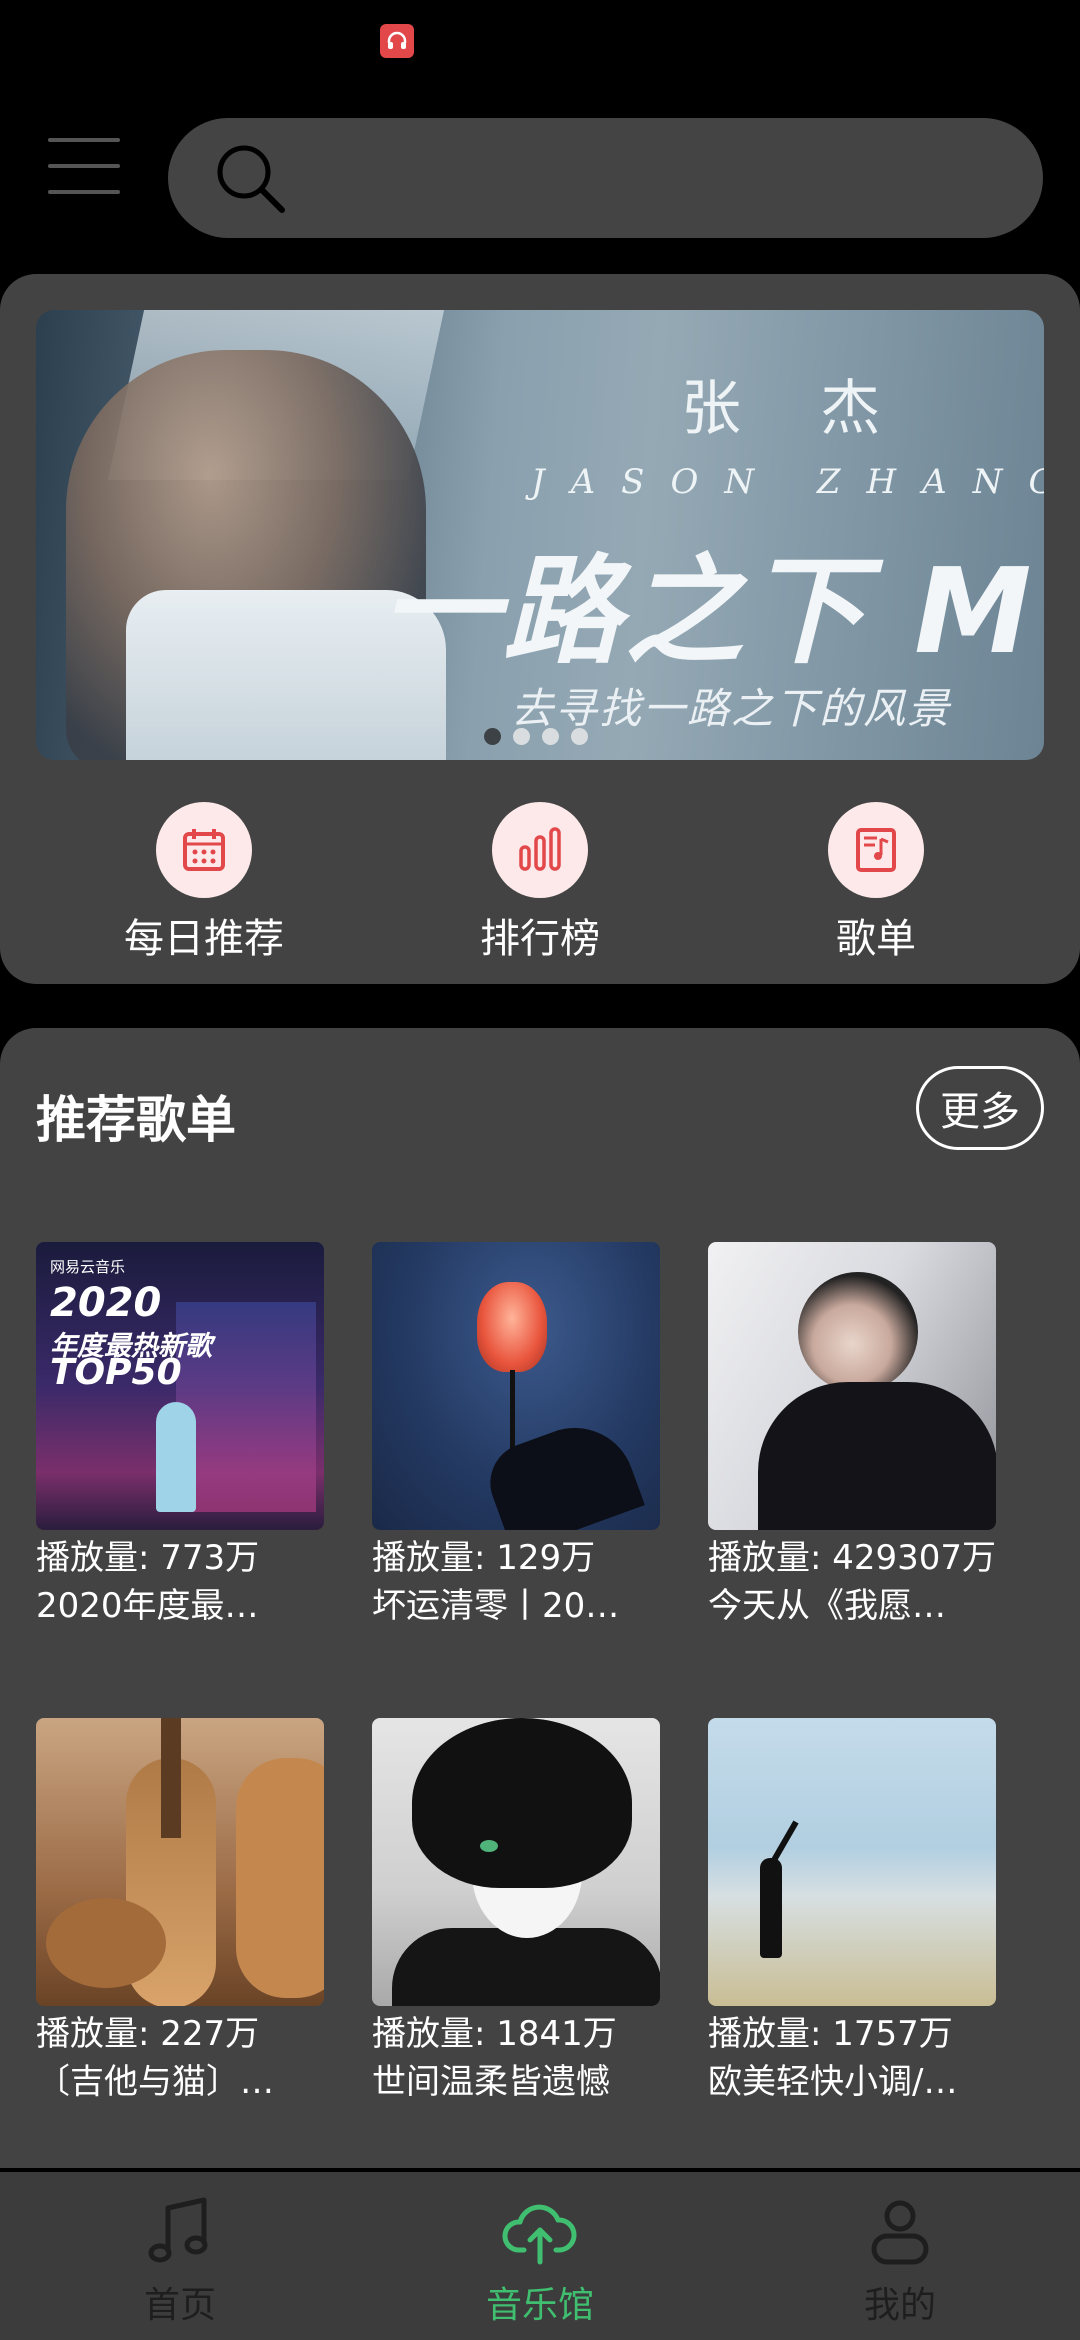 The height and width of the screenshot is (2340, 1080). I want to click on cover-figure-art, so click(176, 1457).